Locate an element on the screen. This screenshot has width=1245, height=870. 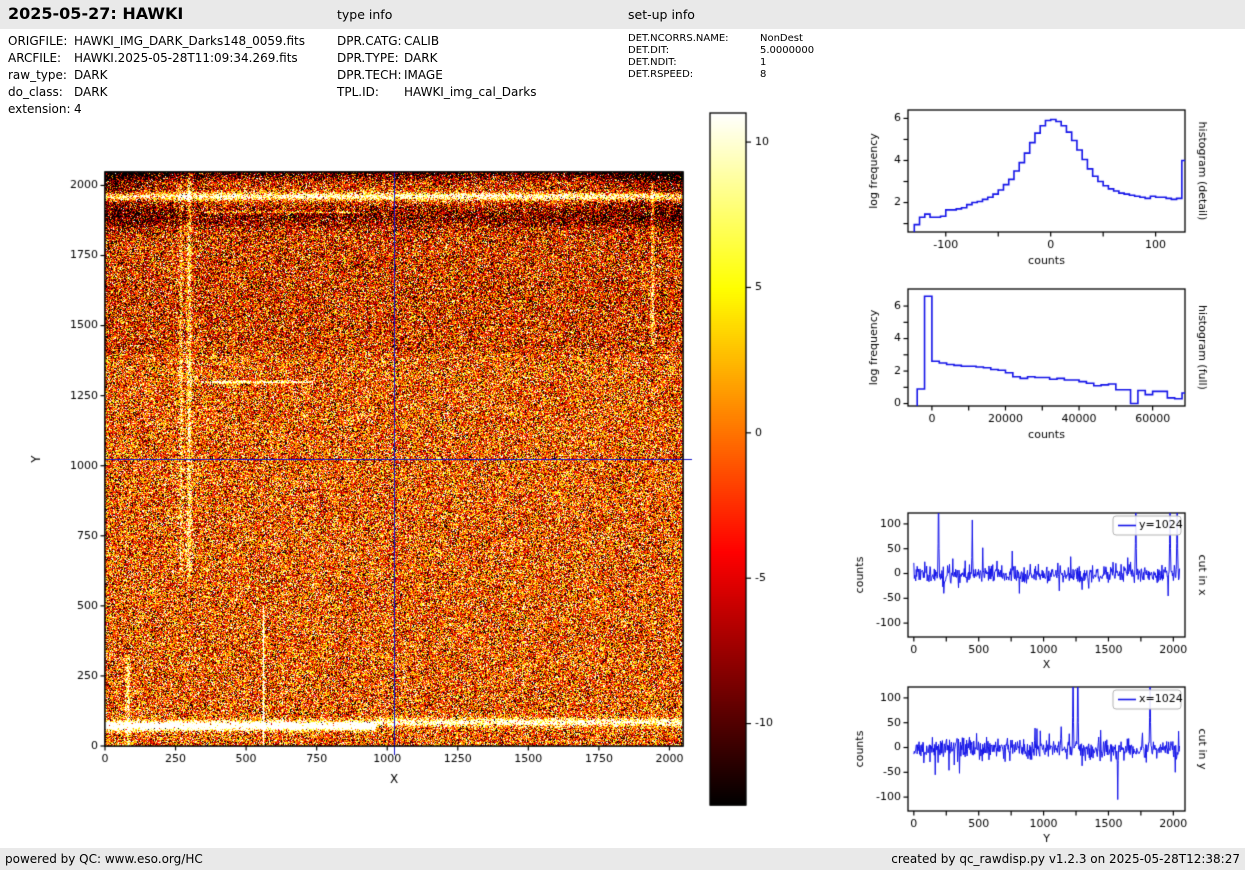
type-info-row: DPR.TECH: IMAGE is located at coordinates (390, 75).